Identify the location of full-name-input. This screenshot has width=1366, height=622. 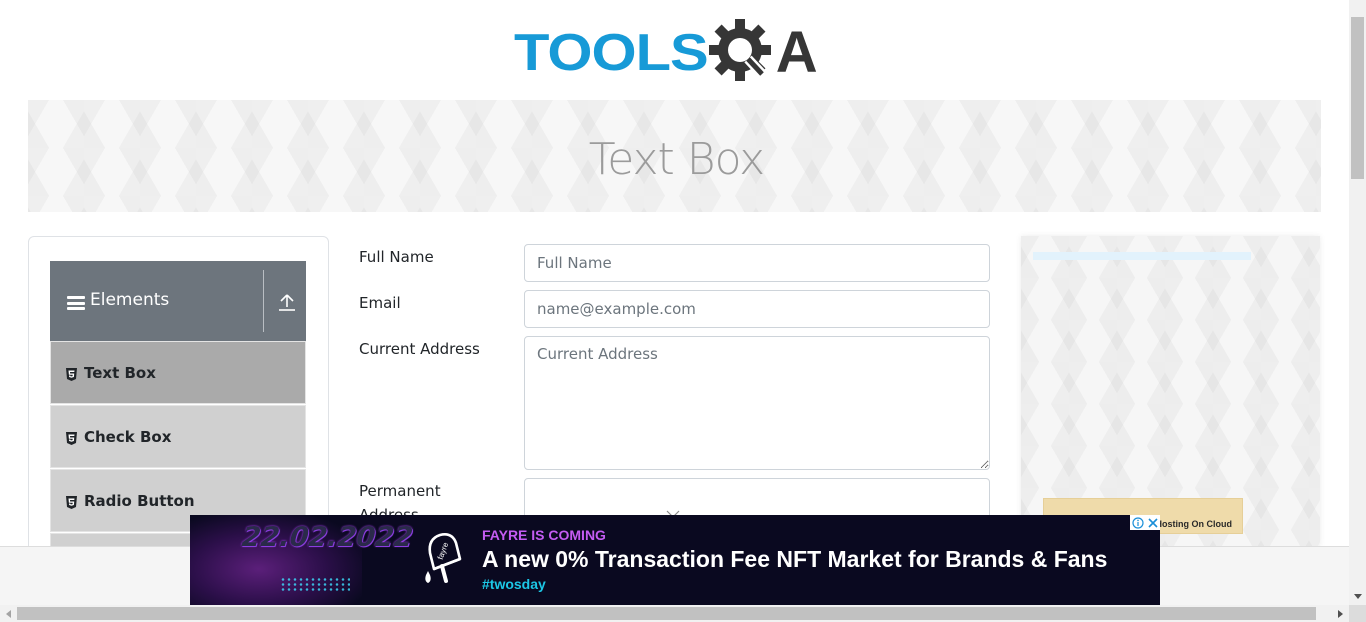
(757, 263).